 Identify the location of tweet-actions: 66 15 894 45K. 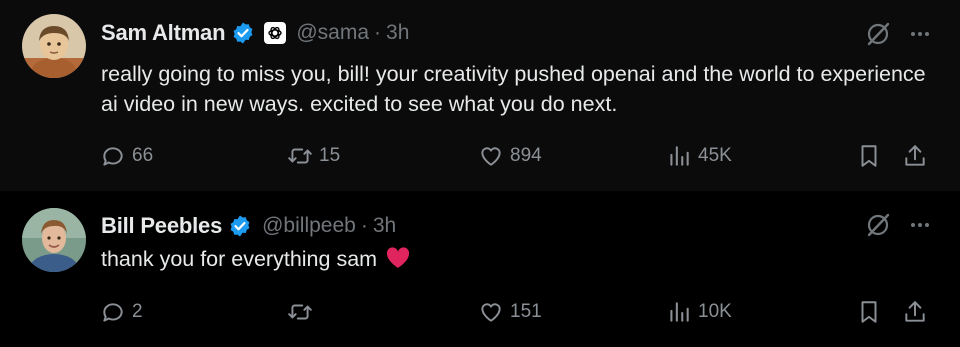
(520, 156).